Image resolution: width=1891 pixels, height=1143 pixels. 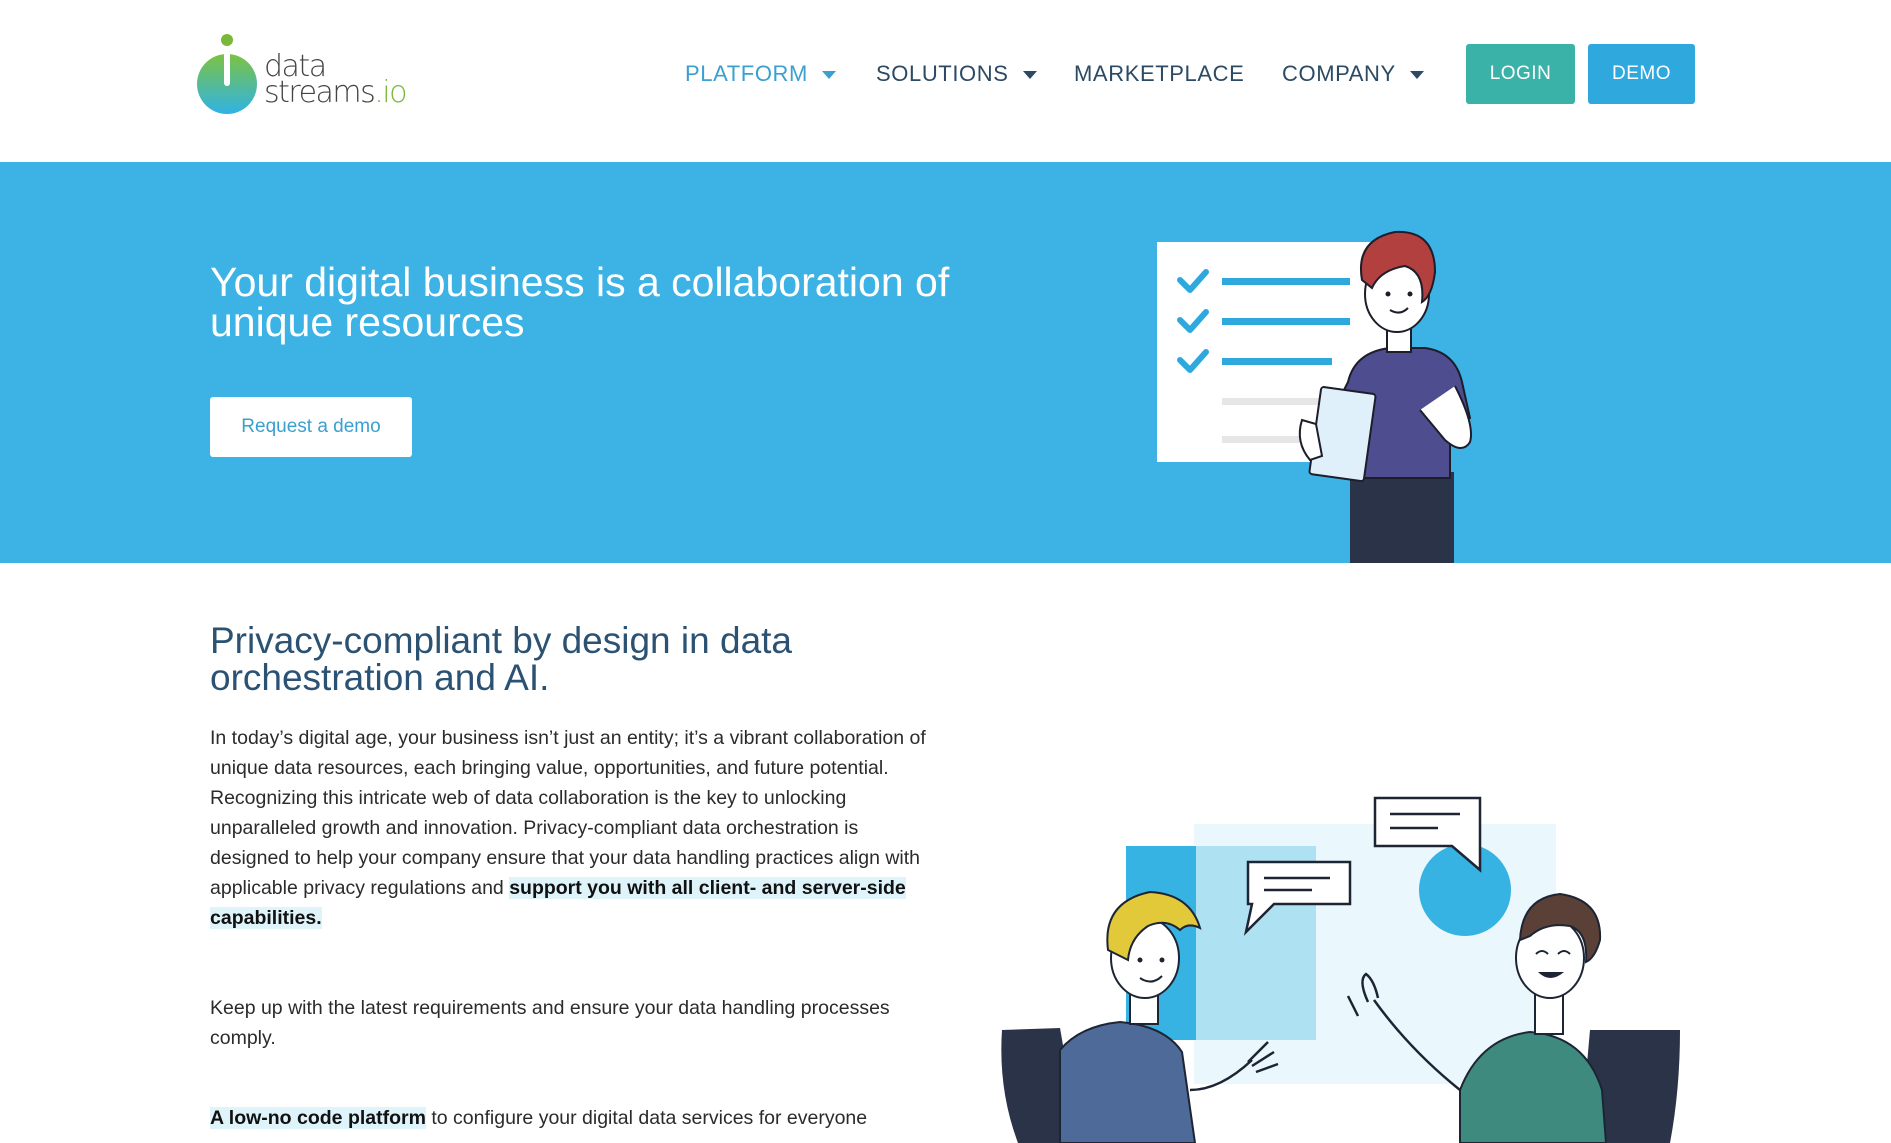 What do you see at coordinates (1641, 74) in the screenshot?
I see `demo-button: DEMO` at bounding box center [1641, 74].